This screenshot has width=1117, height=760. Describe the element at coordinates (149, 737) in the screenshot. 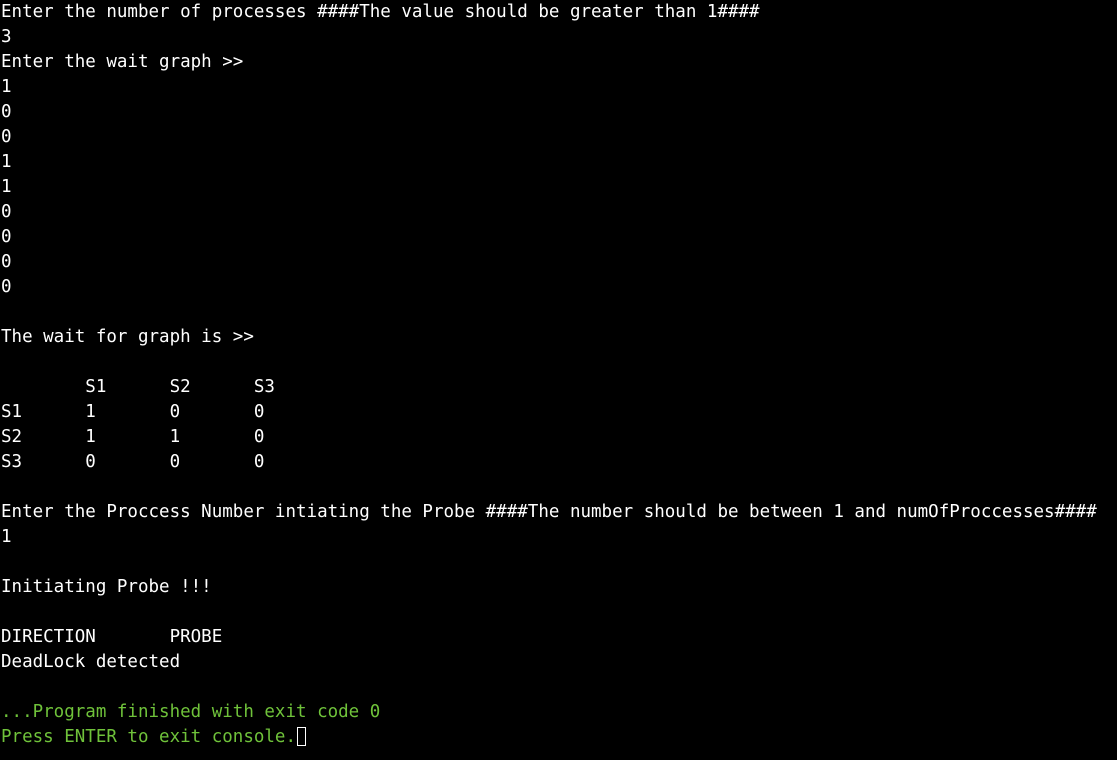

I see `exit-prompt-text: Press ENTER to exit console.` at that location.